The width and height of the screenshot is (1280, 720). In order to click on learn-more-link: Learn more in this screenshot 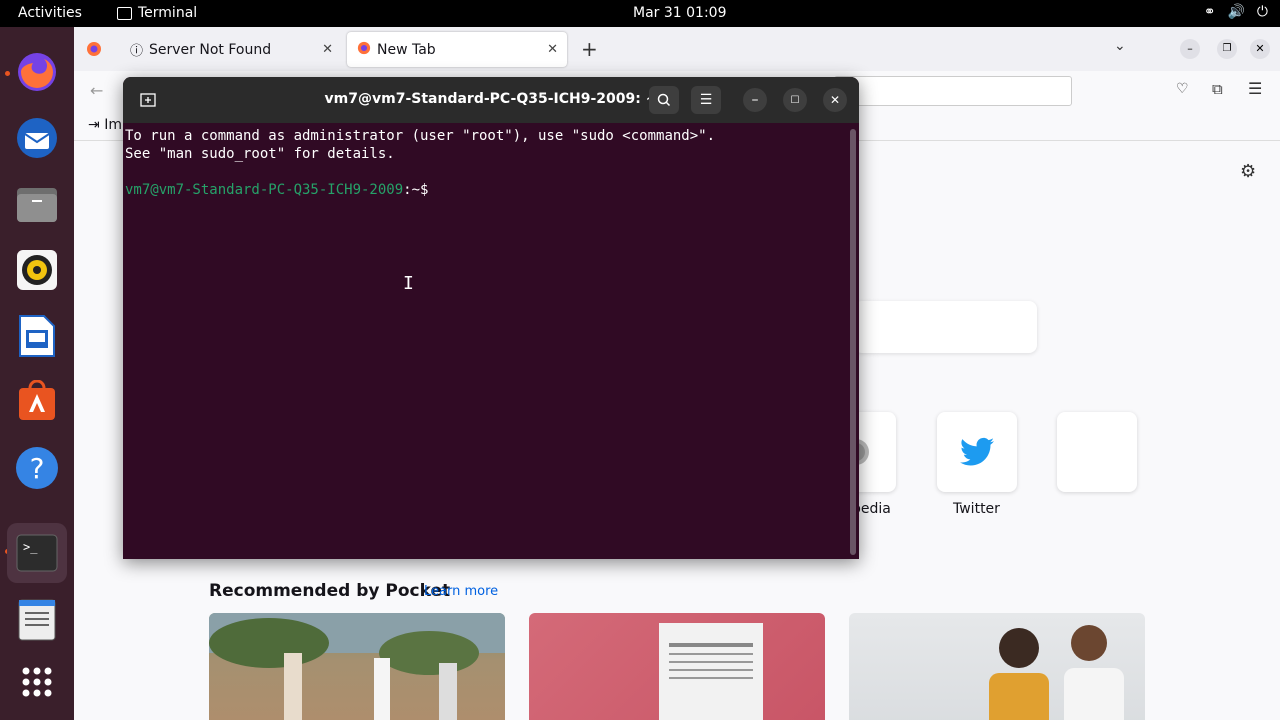, I will do `click(461, 591)`.